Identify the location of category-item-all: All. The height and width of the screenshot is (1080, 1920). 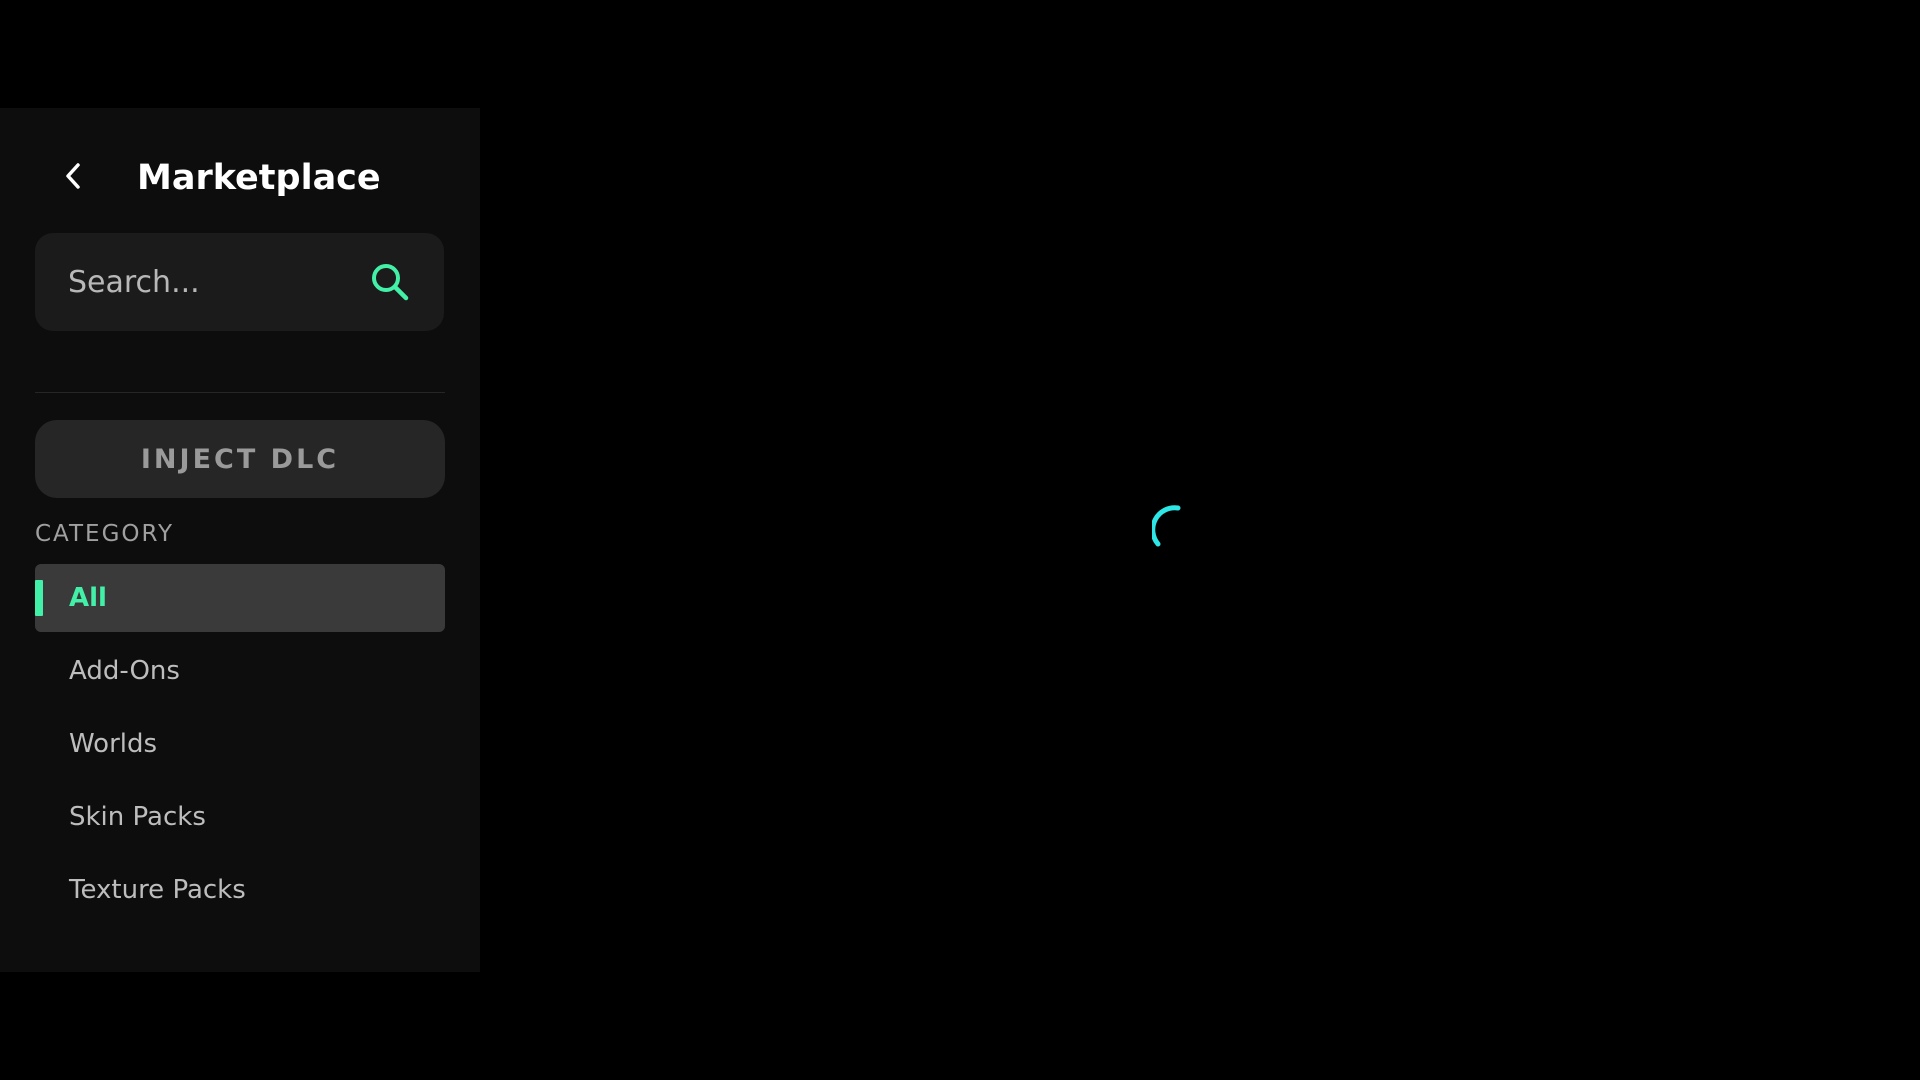
(240, 598).